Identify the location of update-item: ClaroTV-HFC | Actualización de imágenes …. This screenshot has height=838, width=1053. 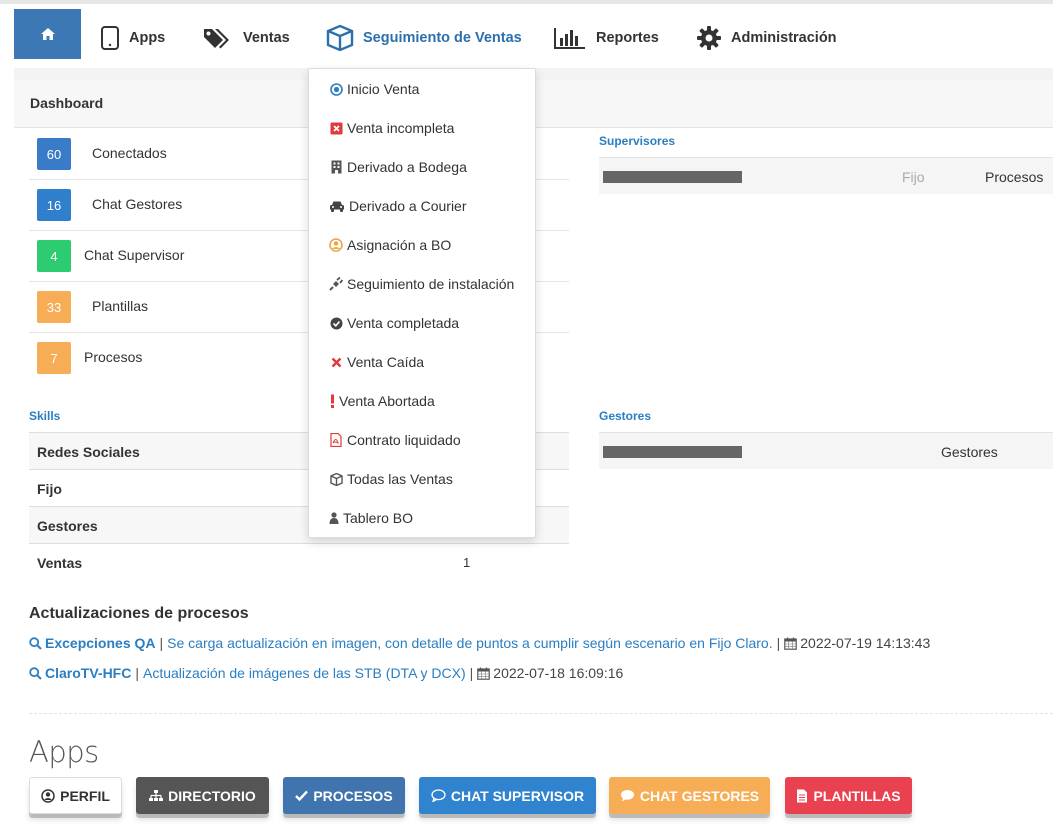
(326, 673).